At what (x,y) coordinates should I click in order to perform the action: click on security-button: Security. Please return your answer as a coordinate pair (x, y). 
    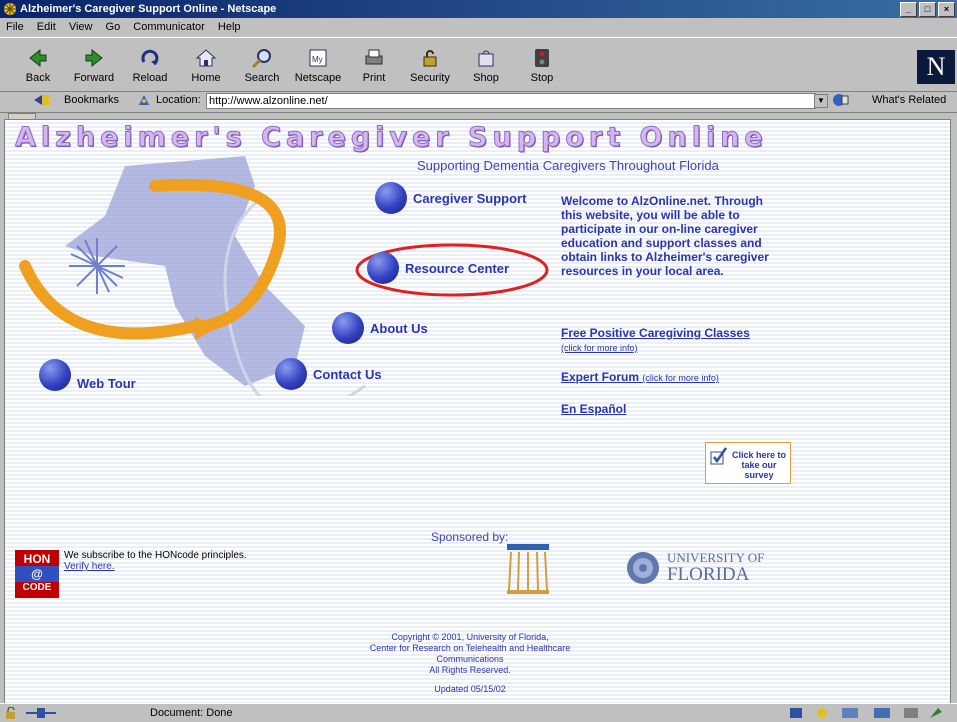
    Looking at the image, I should click on (430, 65).